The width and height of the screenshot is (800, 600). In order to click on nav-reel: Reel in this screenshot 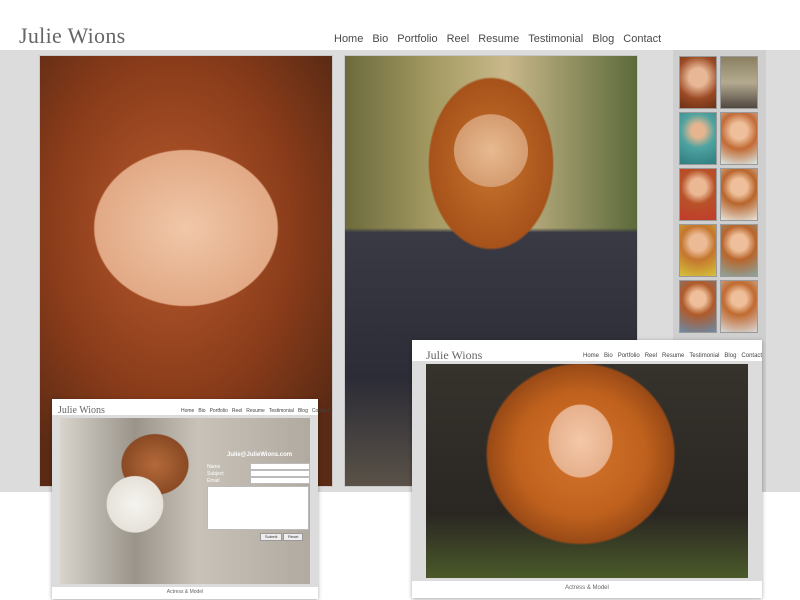, I will do `click(458, 39)`.